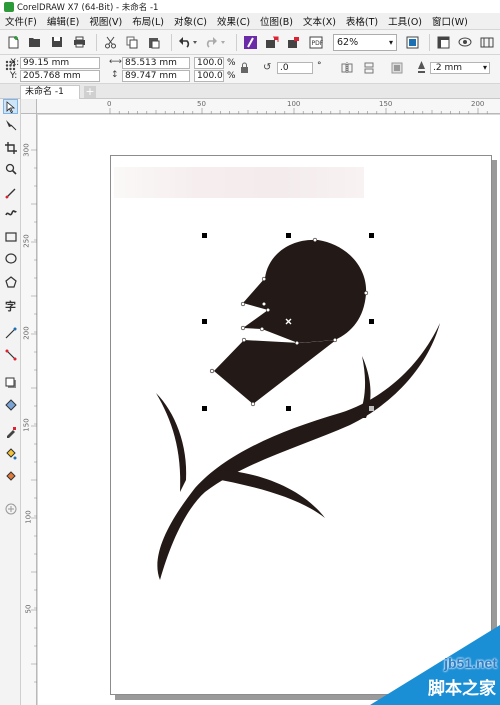  I want to click on selection-handle-corner, so click(371, 408).